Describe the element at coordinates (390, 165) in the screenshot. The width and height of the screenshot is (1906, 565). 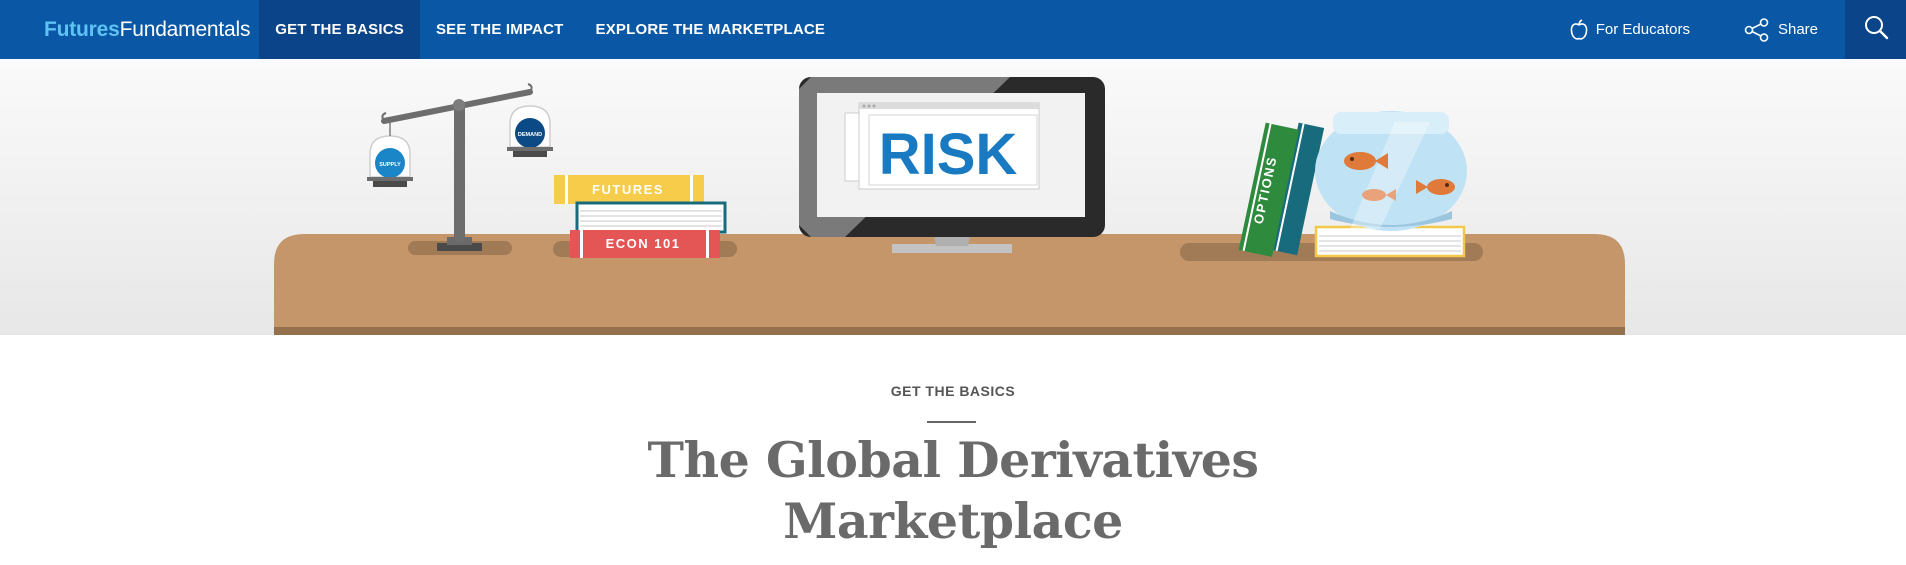
I see `scale-supply-label: SUPPLY` at that location.